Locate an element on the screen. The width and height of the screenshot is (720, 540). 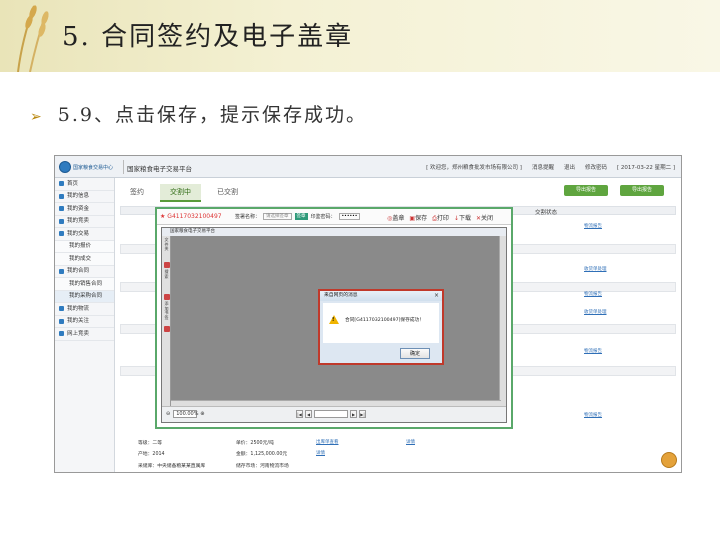
platform-title: 国家粮食电子交易平台 is located at coordinates (159, 169).